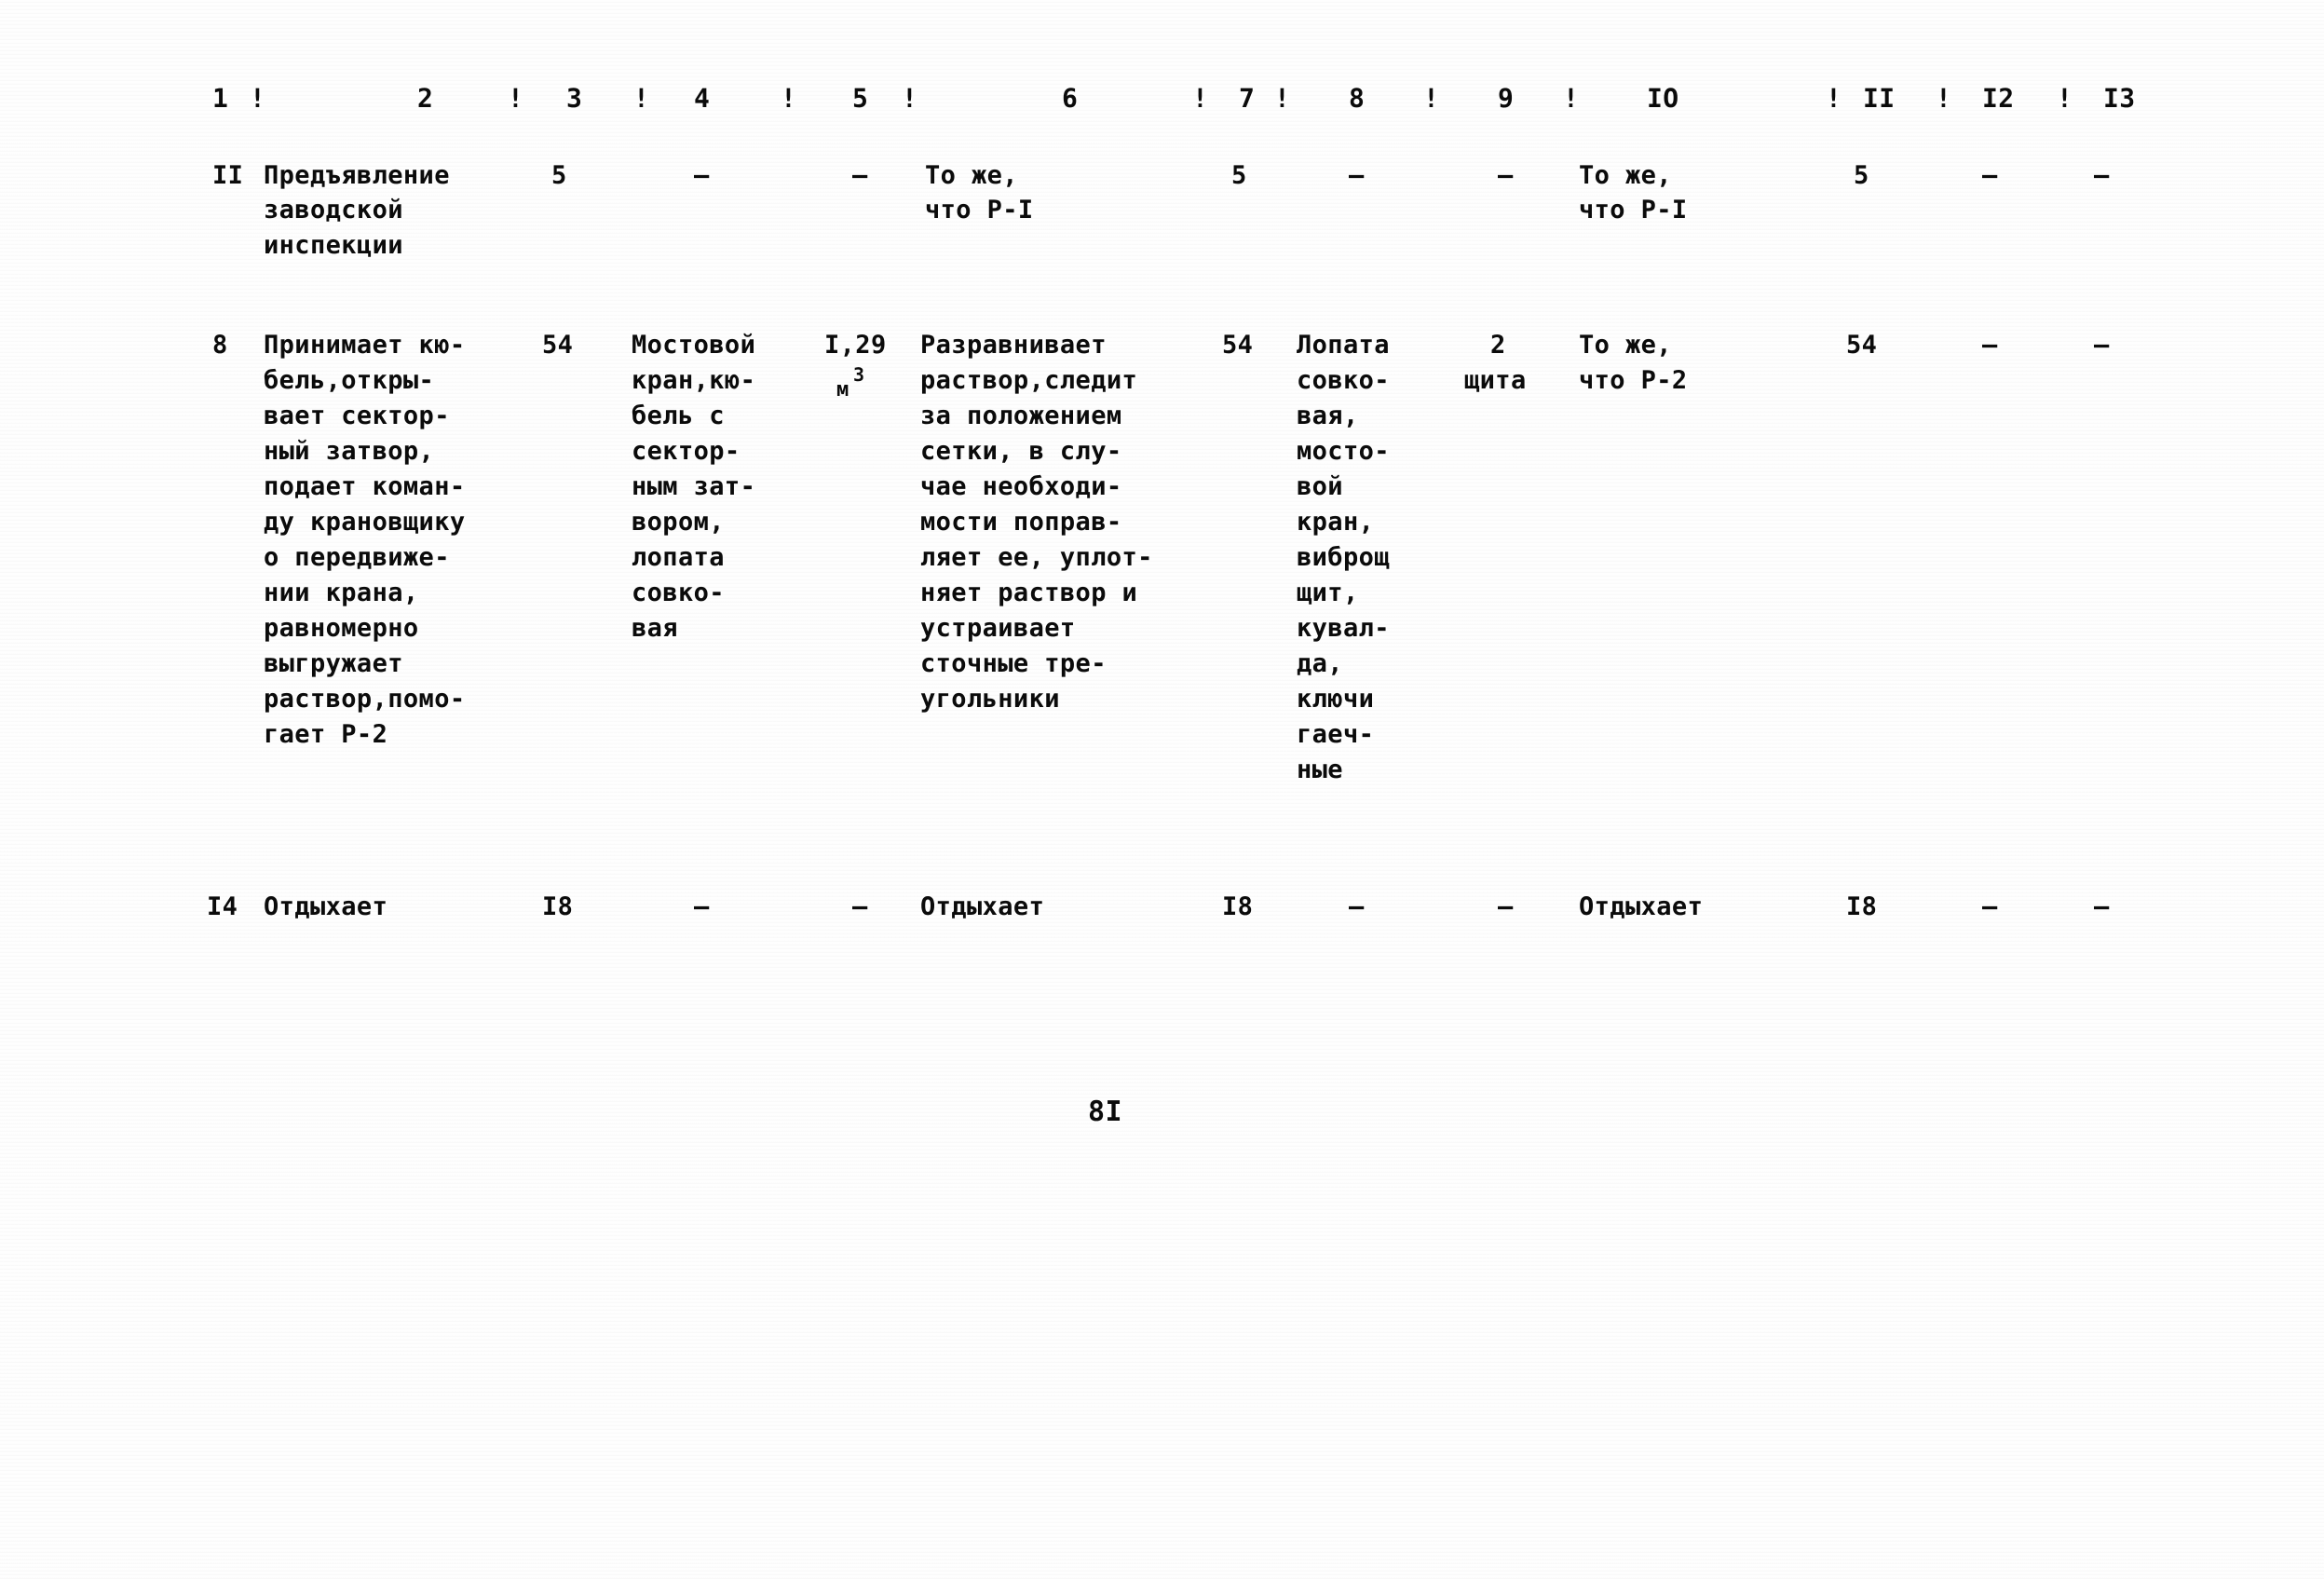 The height and width of the screenshot is (1579, 2324). What do you see at coordinates (1990, 345) in the screenshot?
I see `row-1-col-12: –` at bounding box center [1990, 345].